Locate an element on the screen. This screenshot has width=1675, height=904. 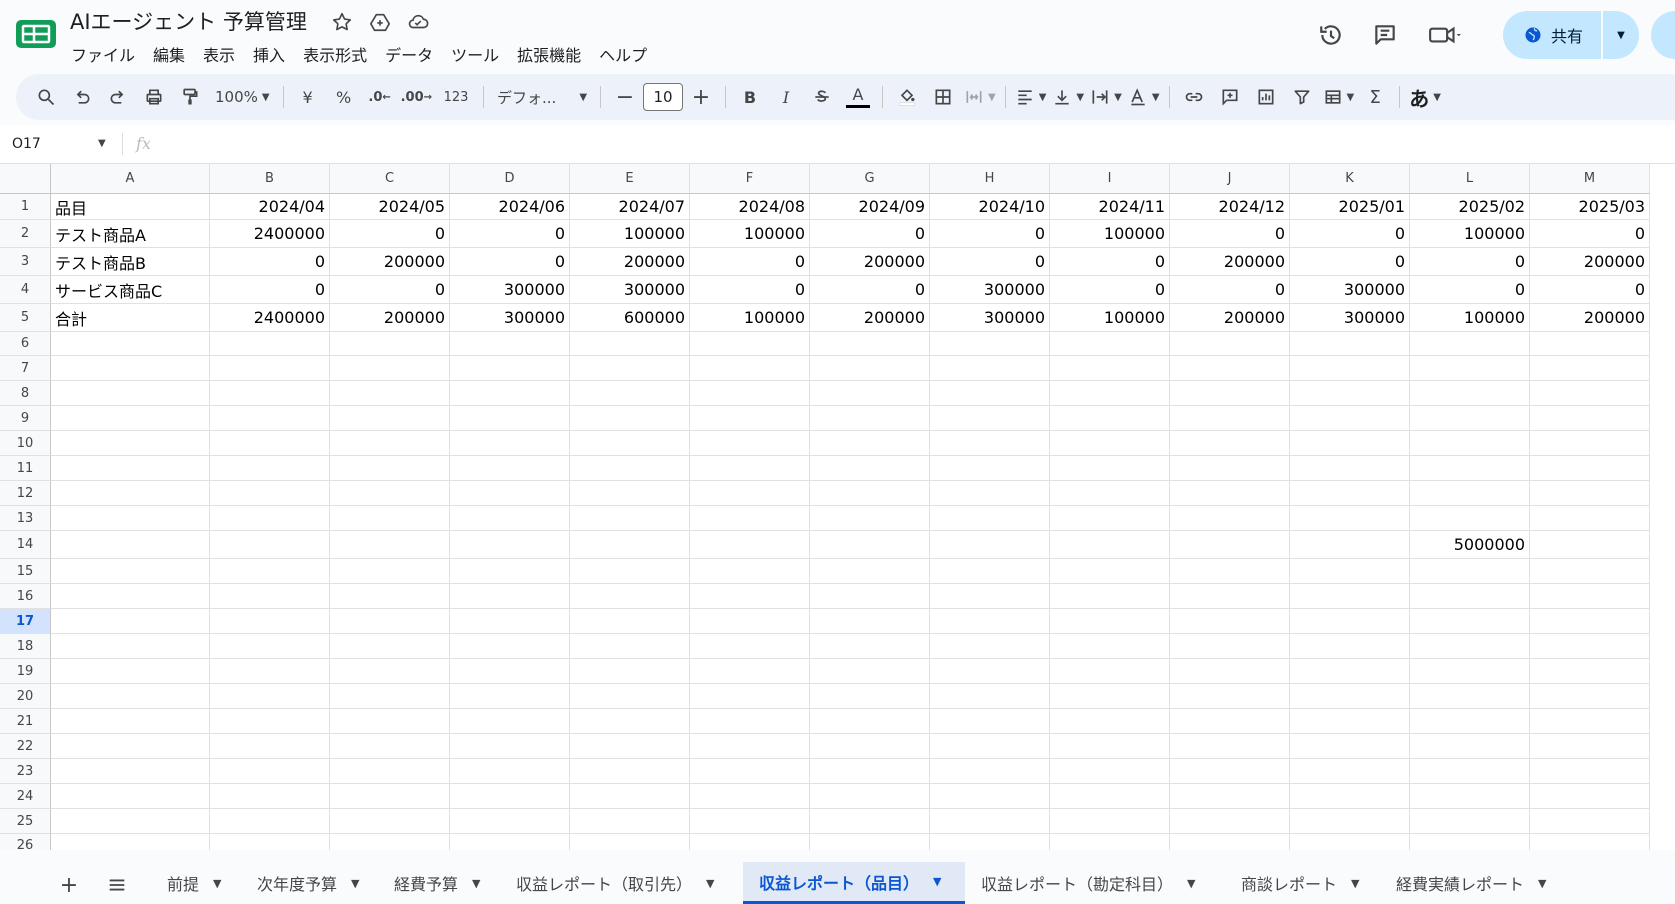
cell-f8 is located at coordinates (750, 393).